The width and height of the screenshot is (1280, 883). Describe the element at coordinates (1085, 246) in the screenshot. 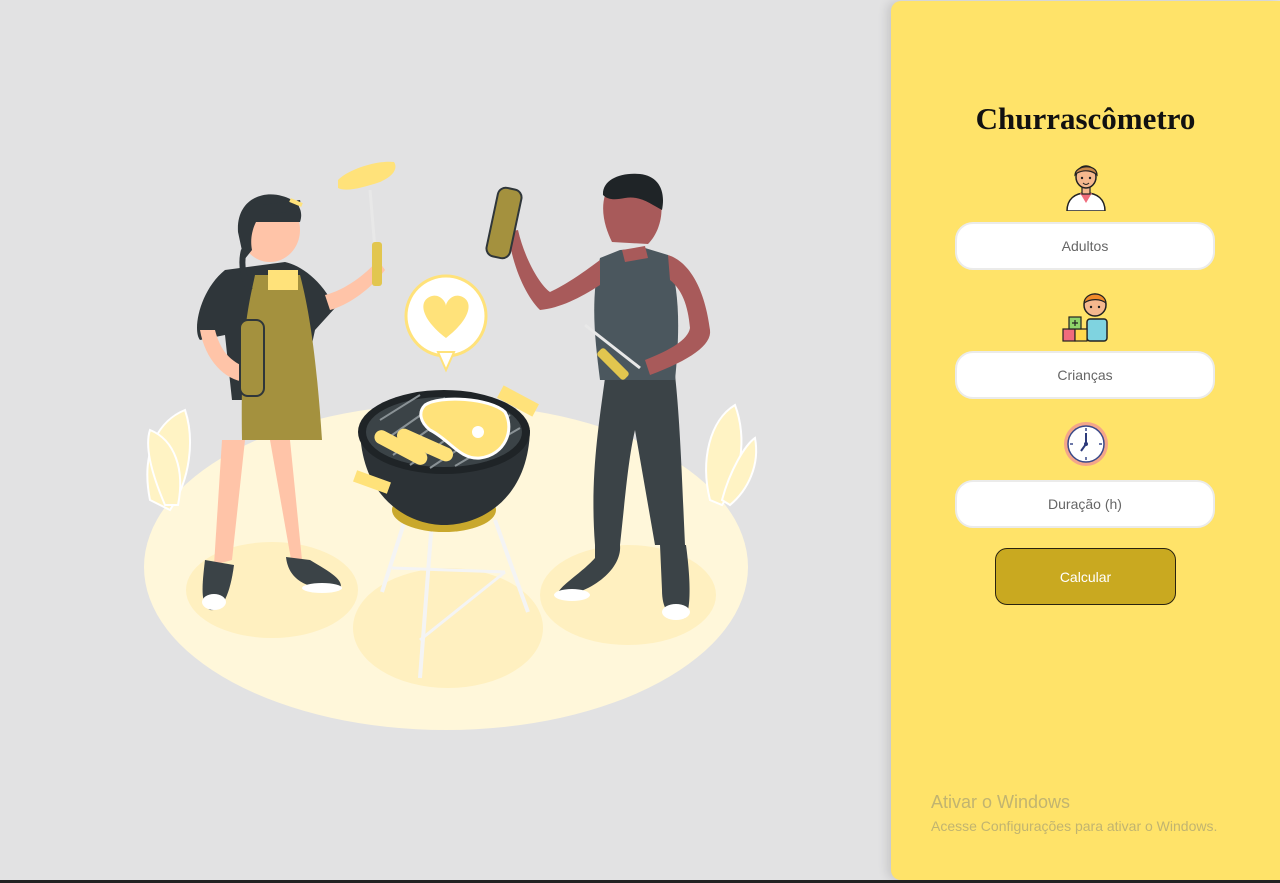

I see `adults-input` at that location.